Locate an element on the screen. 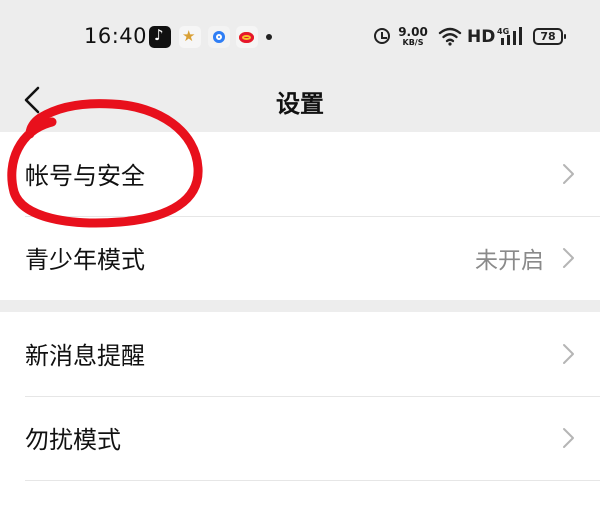  network-speed-value: 9.00 is located at coordinates (413, 32).